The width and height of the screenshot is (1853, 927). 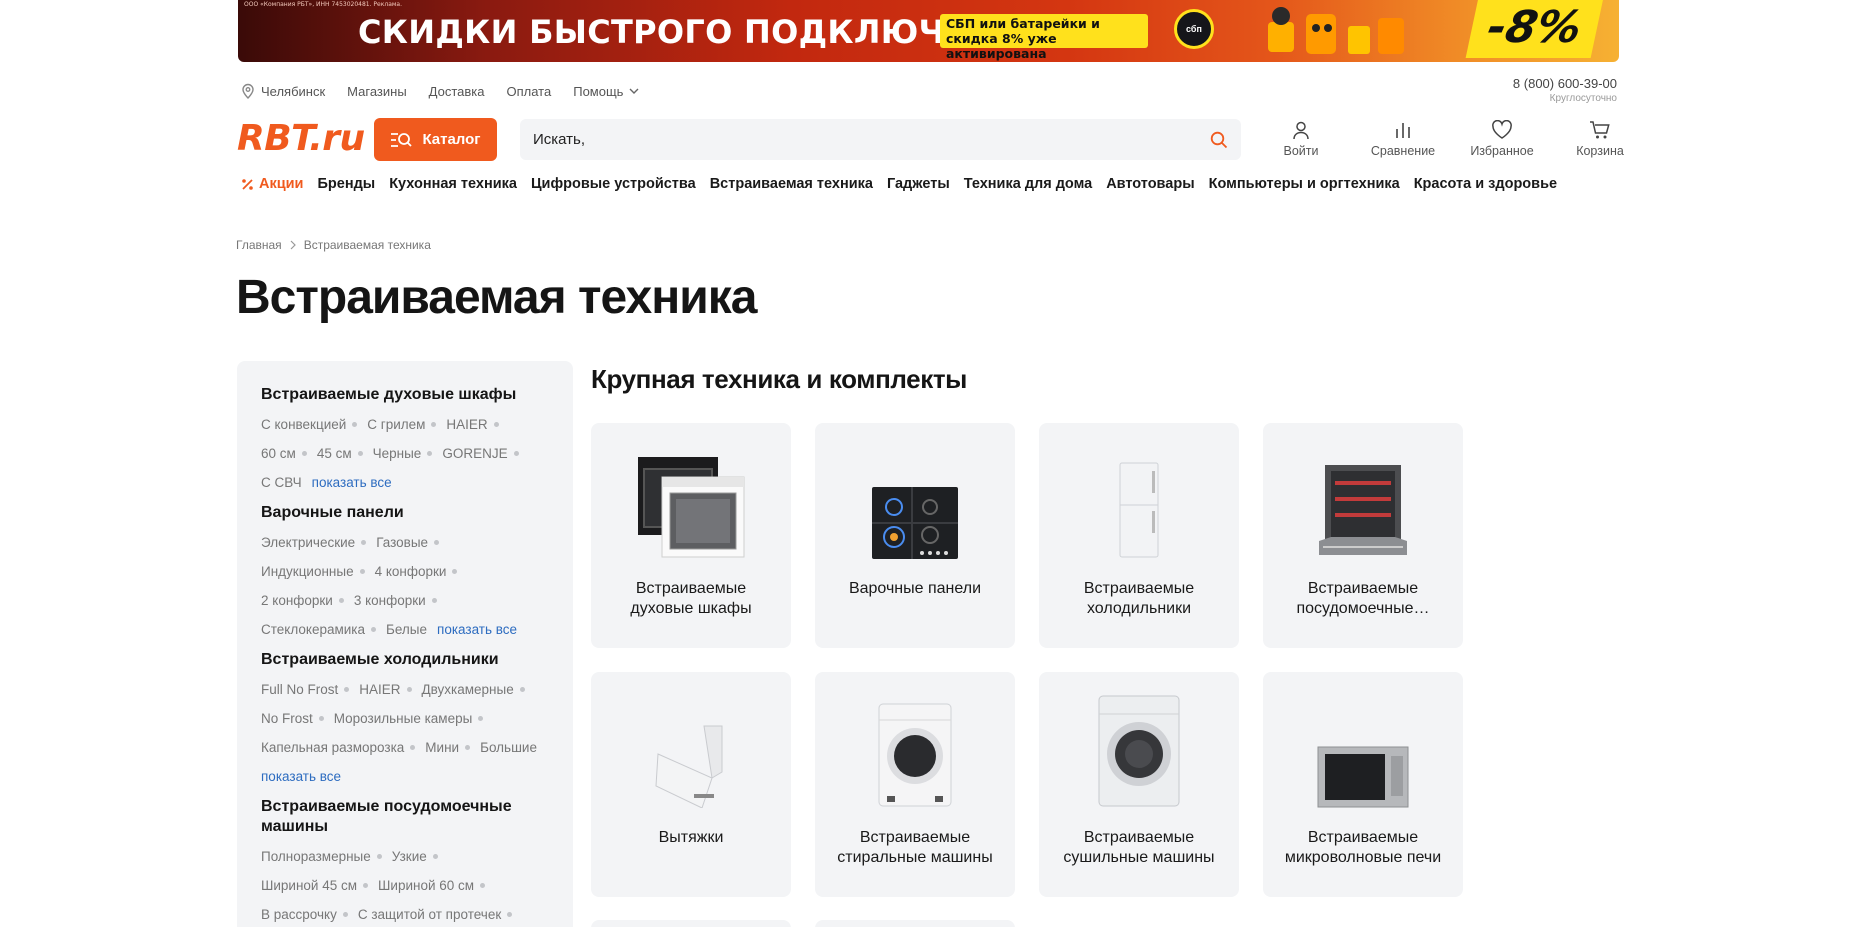 What do you see at coordinates (1502, 129) in the screenshot?
I see `heart-icon` at bounding box center [1502, 129].